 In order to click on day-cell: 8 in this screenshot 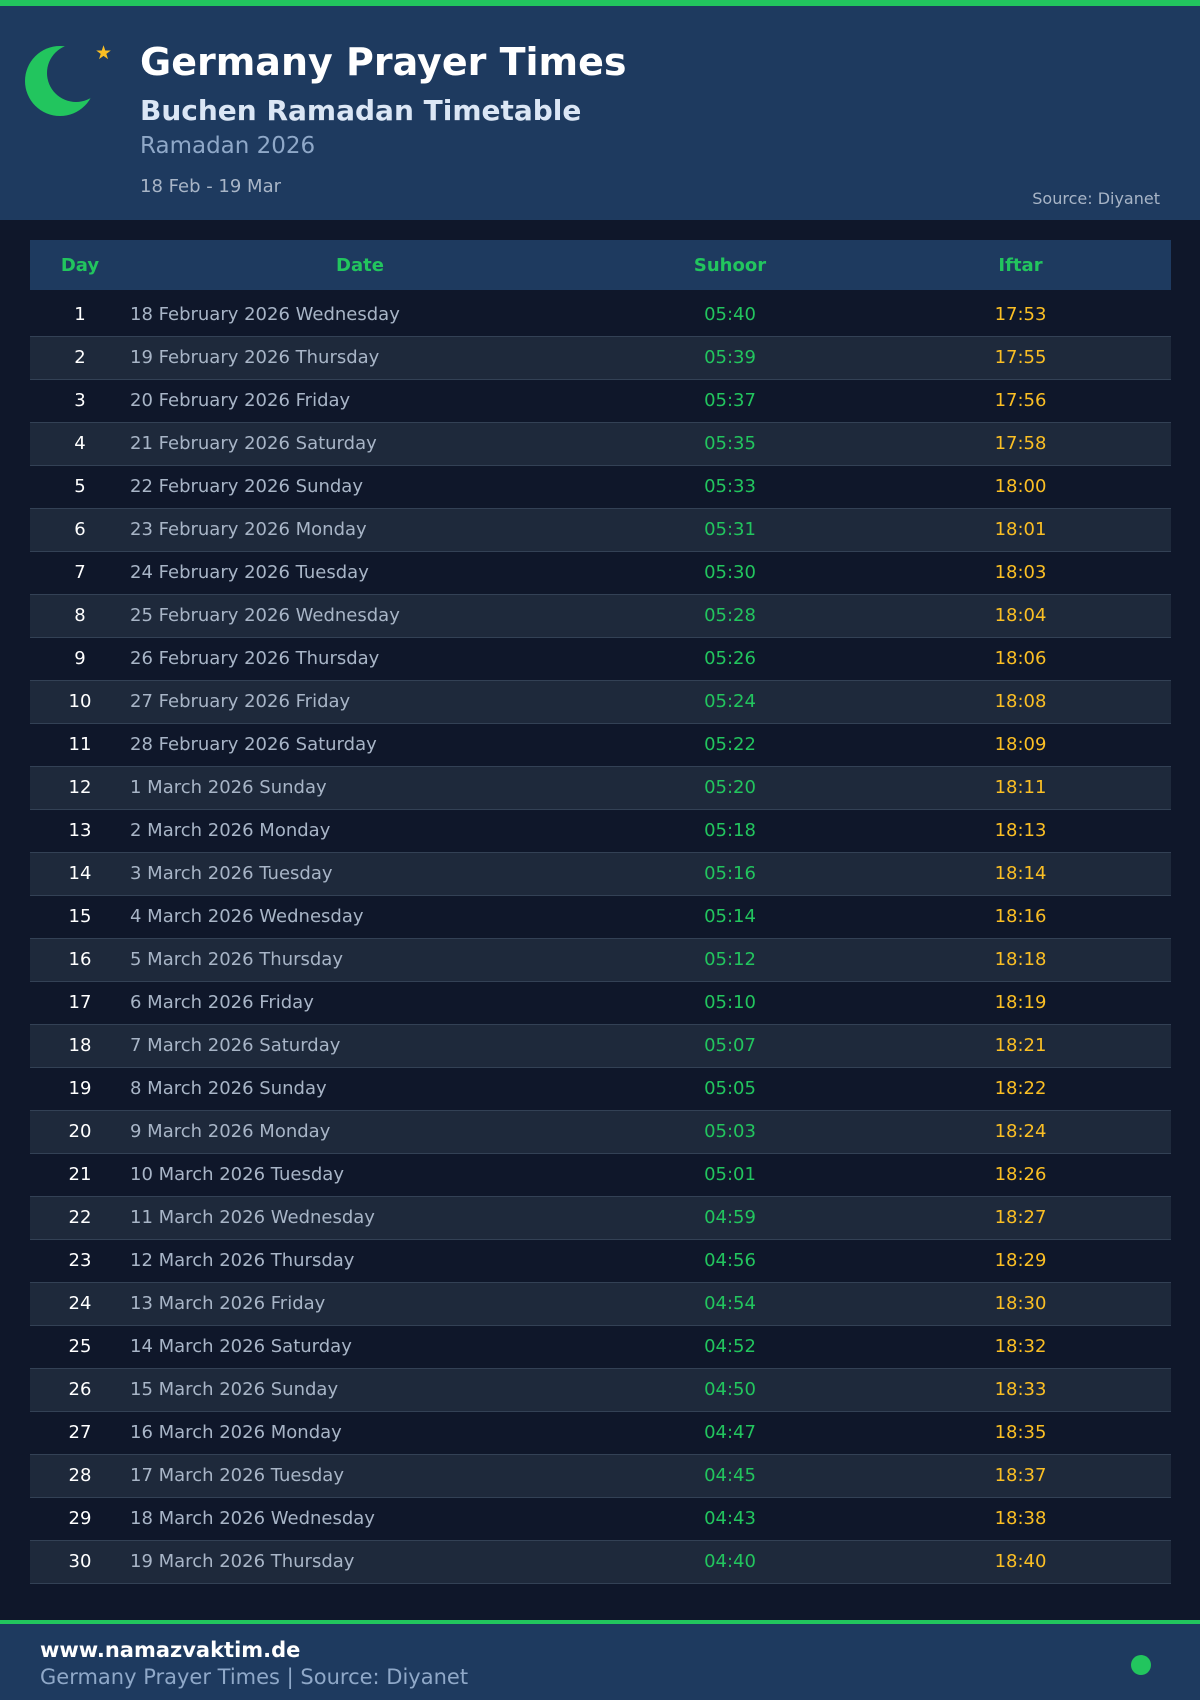, I will do `click(80, 616)`.